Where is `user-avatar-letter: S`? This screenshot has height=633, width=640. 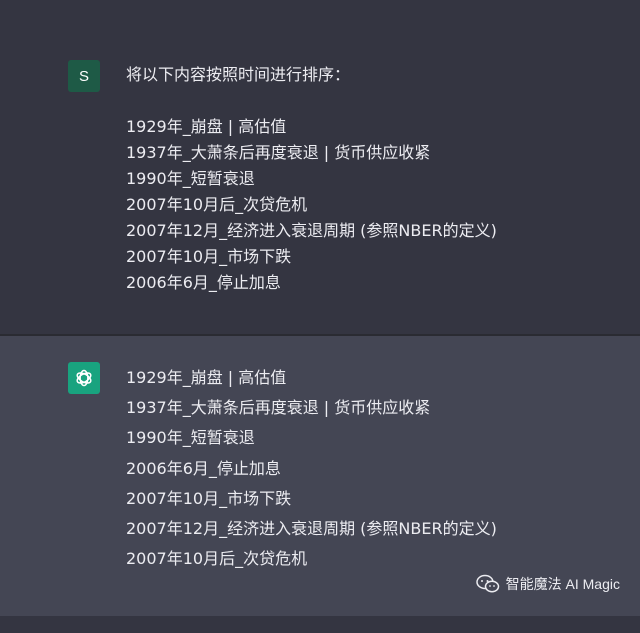
user-avatar-letter: S is located at coordinates (83, 76).